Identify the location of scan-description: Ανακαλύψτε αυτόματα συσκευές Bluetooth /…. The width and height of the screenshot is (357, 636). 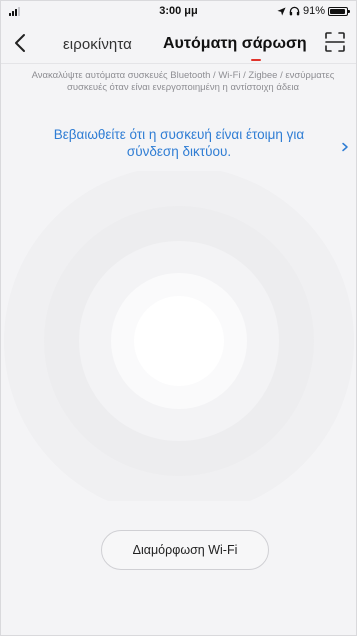
(183, 81).